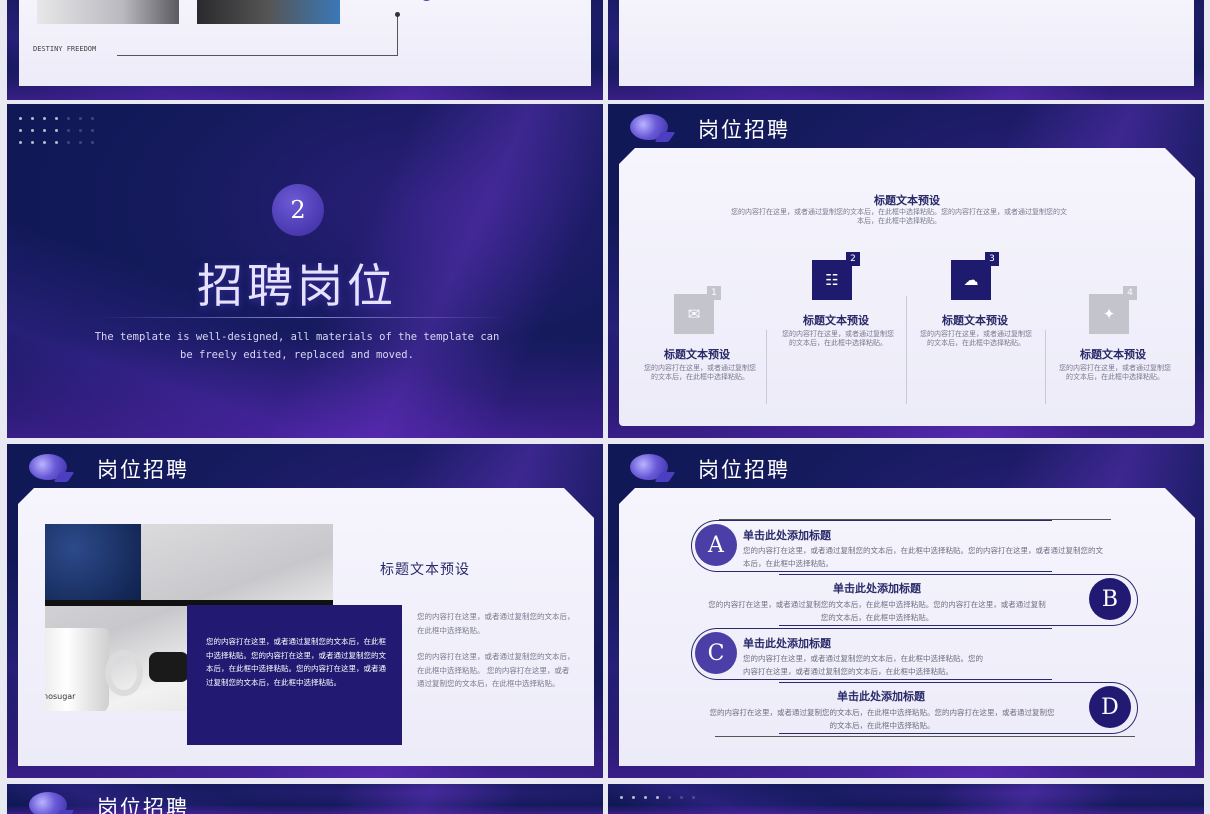 The image size is (1210, 814). What do you see at coordinates (907, 200) in the screenshot?
I see `top-title: 标题文本预设` at bounding box center [907, 200].